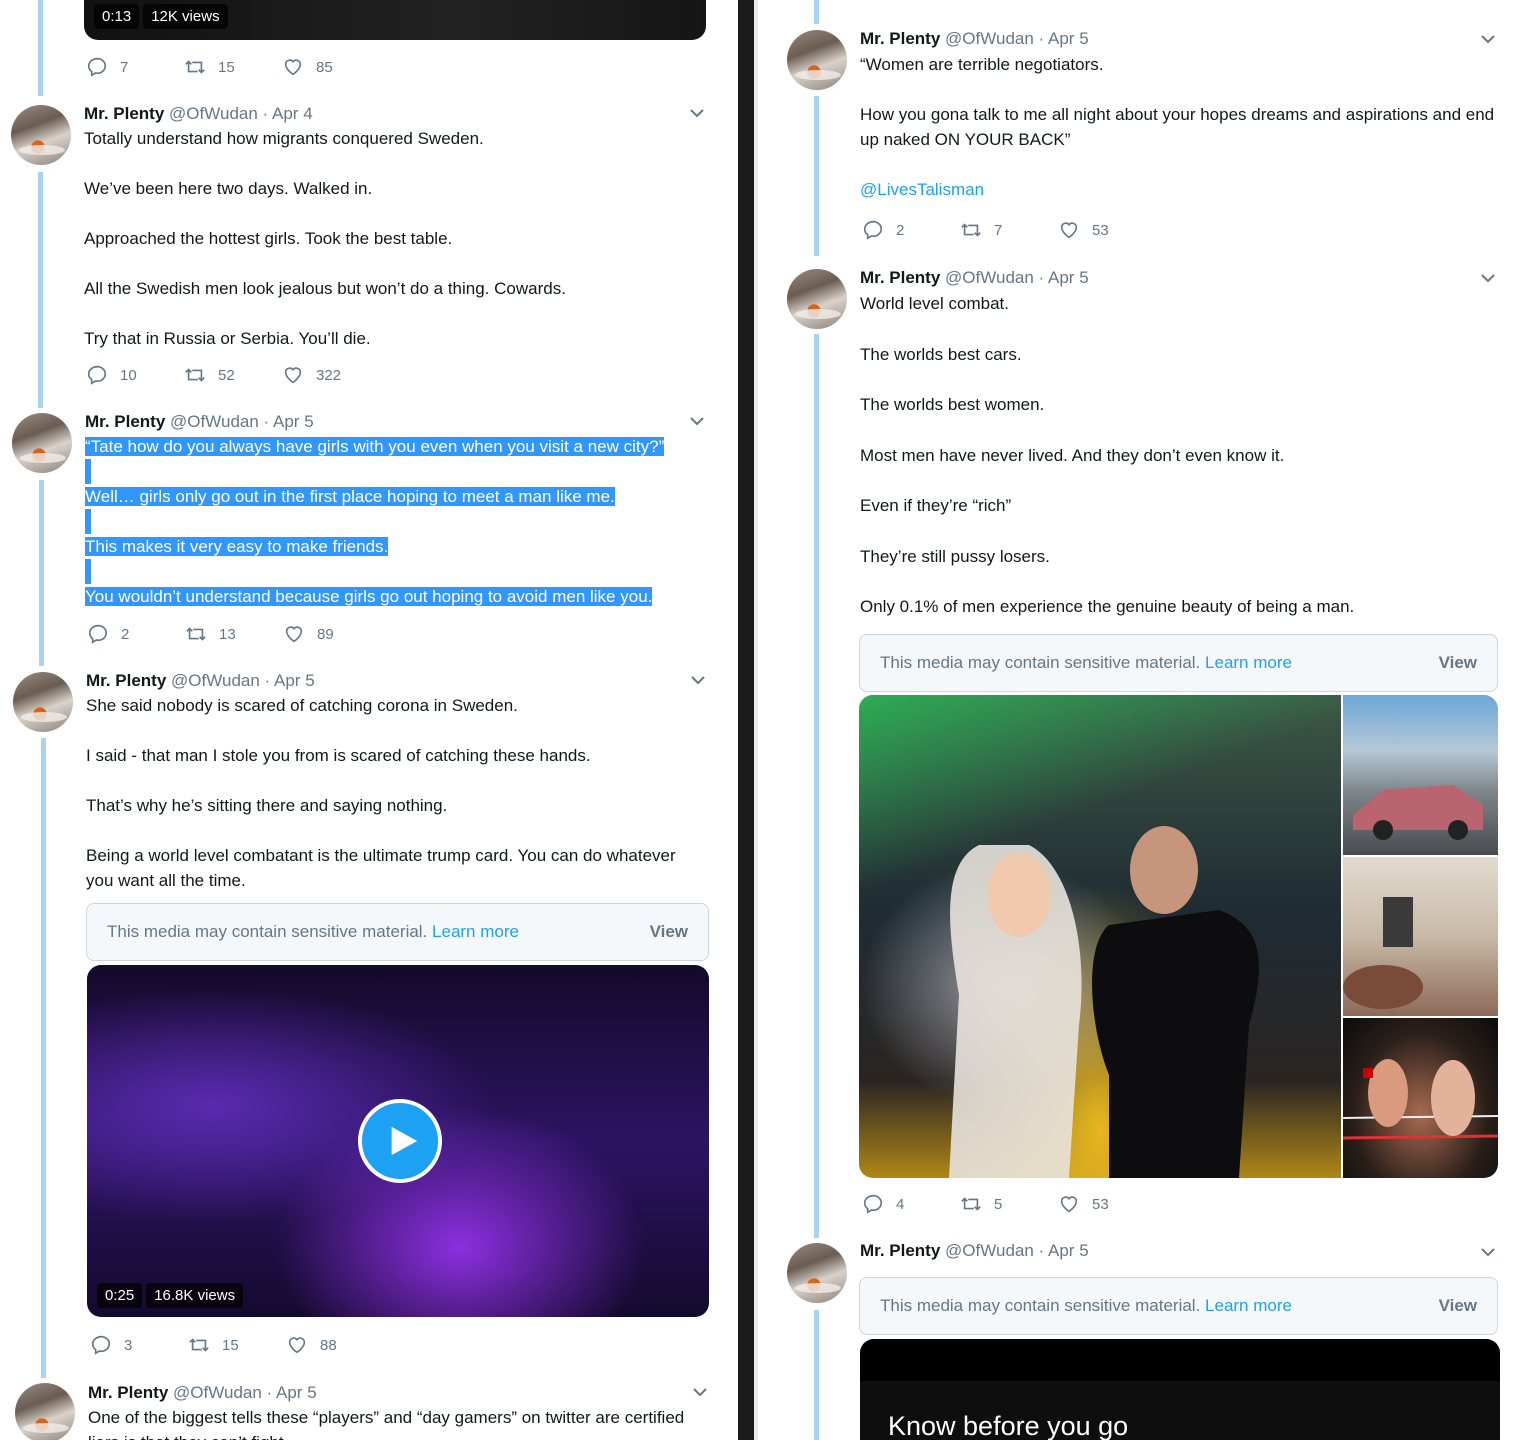 The height and width of the screenshot is (1440, 1535). Describe the element at coordinates (1180, 1389) in the screenshot. I see `media-preview: Know before you go` at that location.